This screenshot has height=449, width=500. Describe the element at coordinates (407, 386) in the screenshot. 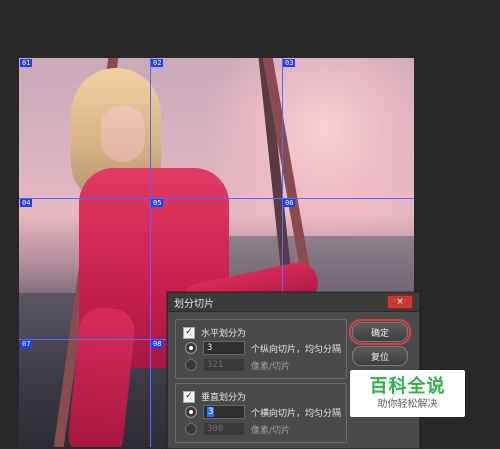

I see `watermark-title: 百科全说` at that location.